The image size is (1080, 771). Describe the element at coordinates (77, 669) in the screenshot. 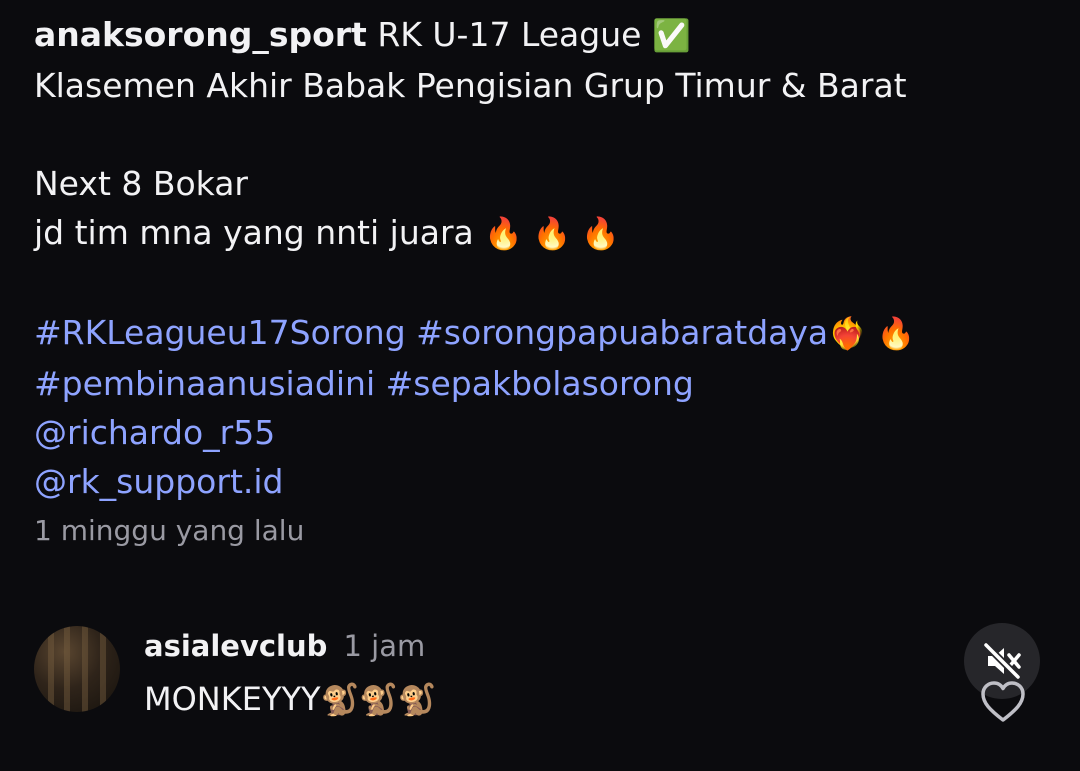

I see `avatar` at that location.